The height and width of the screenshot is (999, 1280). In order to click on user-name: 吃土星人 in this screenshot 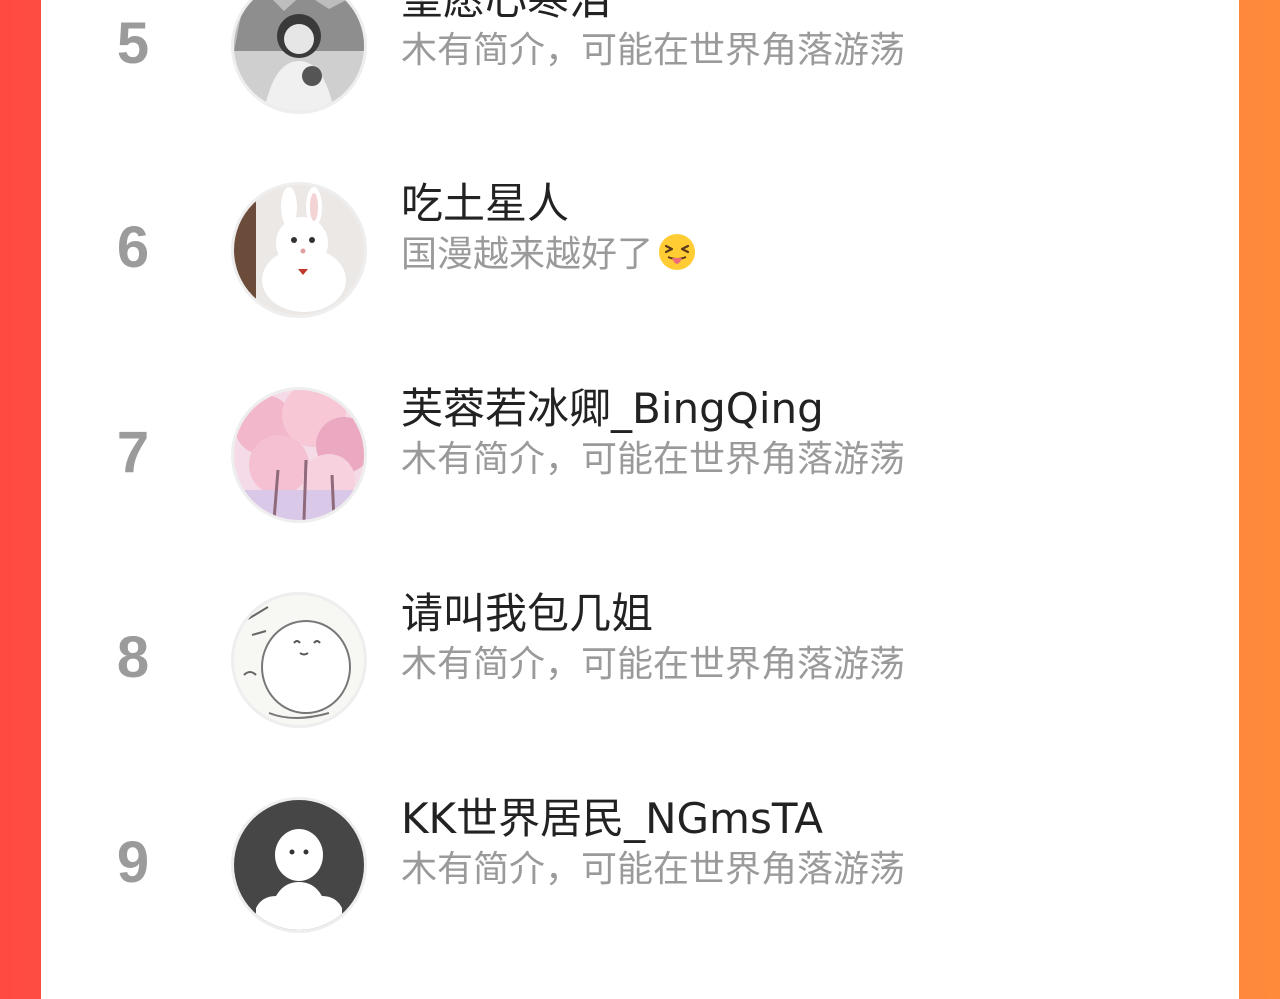, I will do `click(485, 203)`.